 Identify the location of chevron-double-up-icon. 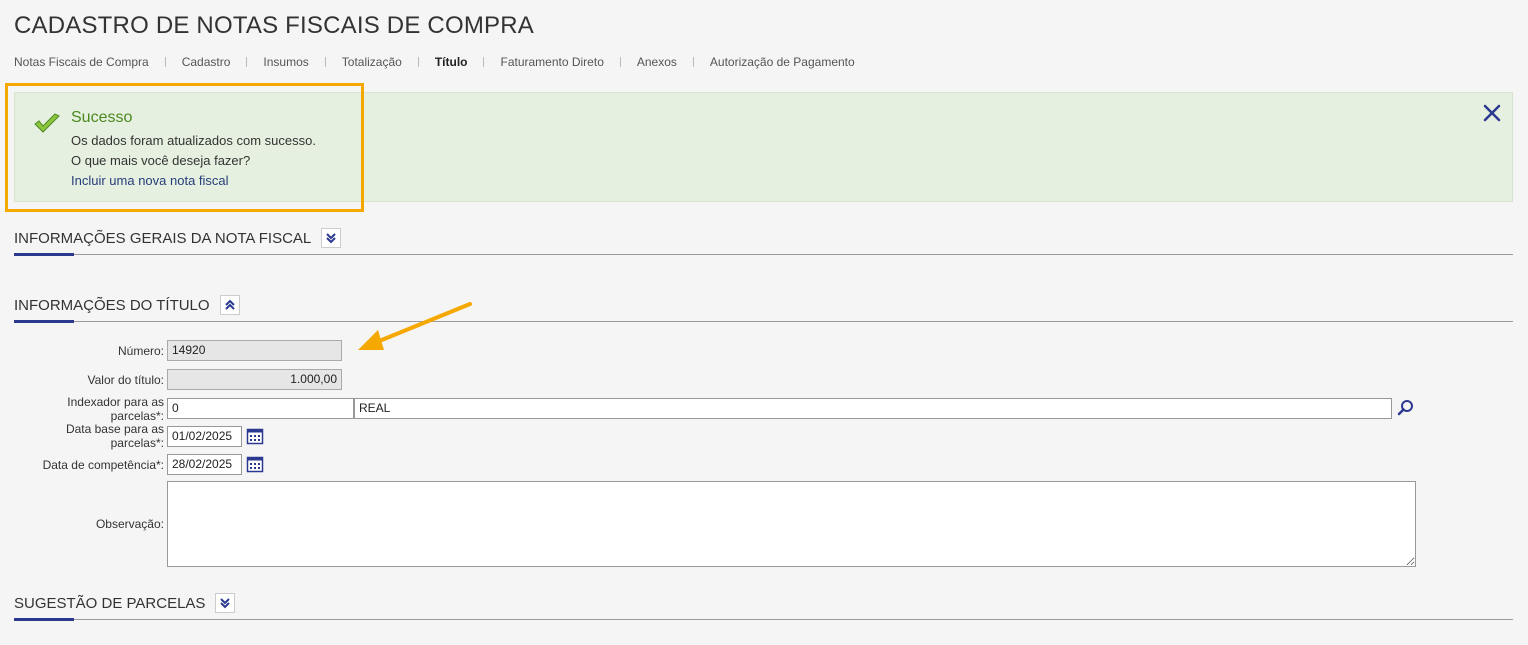
(229, 304).